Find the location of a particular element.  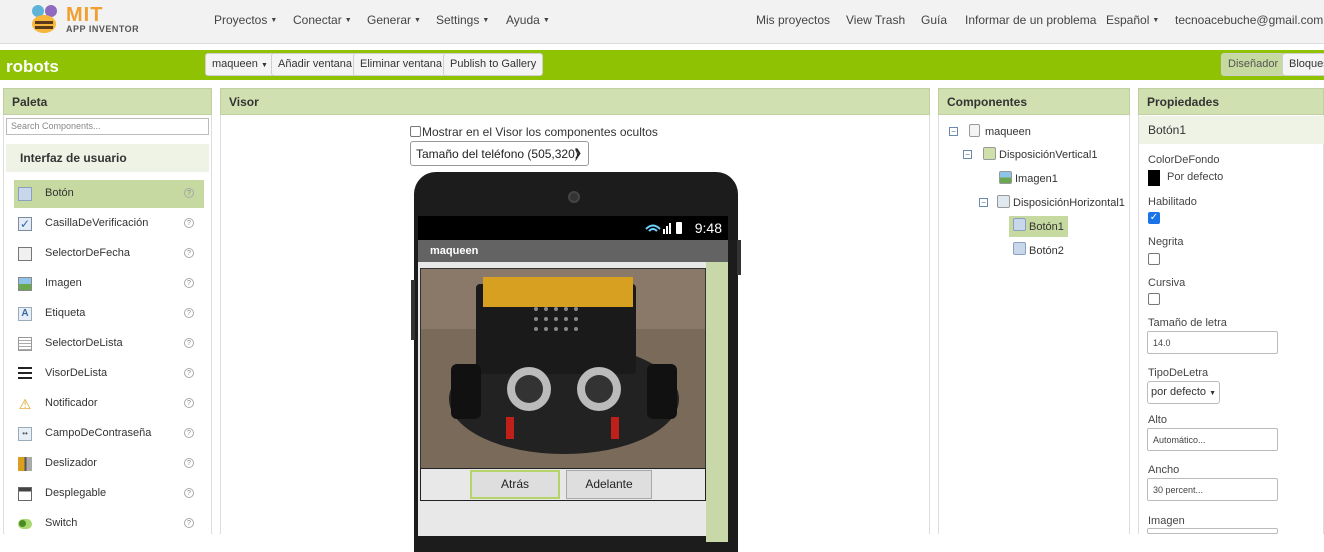

label-icon: A is located at coordinates (25, 314).